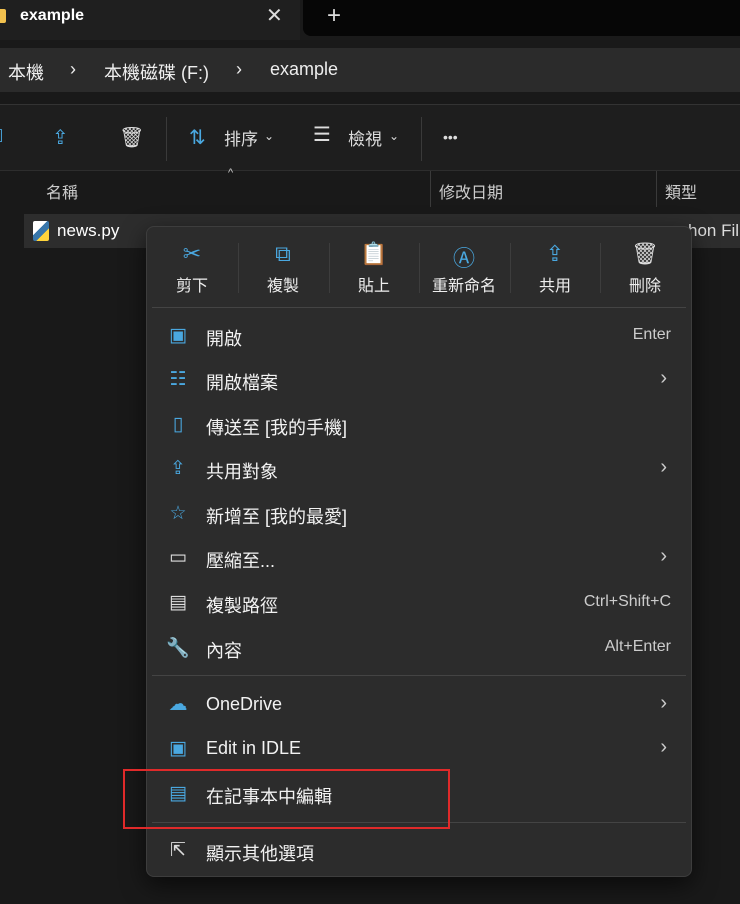 Image resolution: width=740 pixels, height=904 pixels. I want to click on menu-item-send-to-phone: ▯ 傳送至 [我的手機], so click(419, 425).